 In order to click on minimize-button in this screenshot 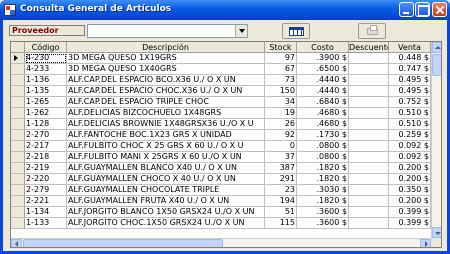, I will do `click(406, 9)`.